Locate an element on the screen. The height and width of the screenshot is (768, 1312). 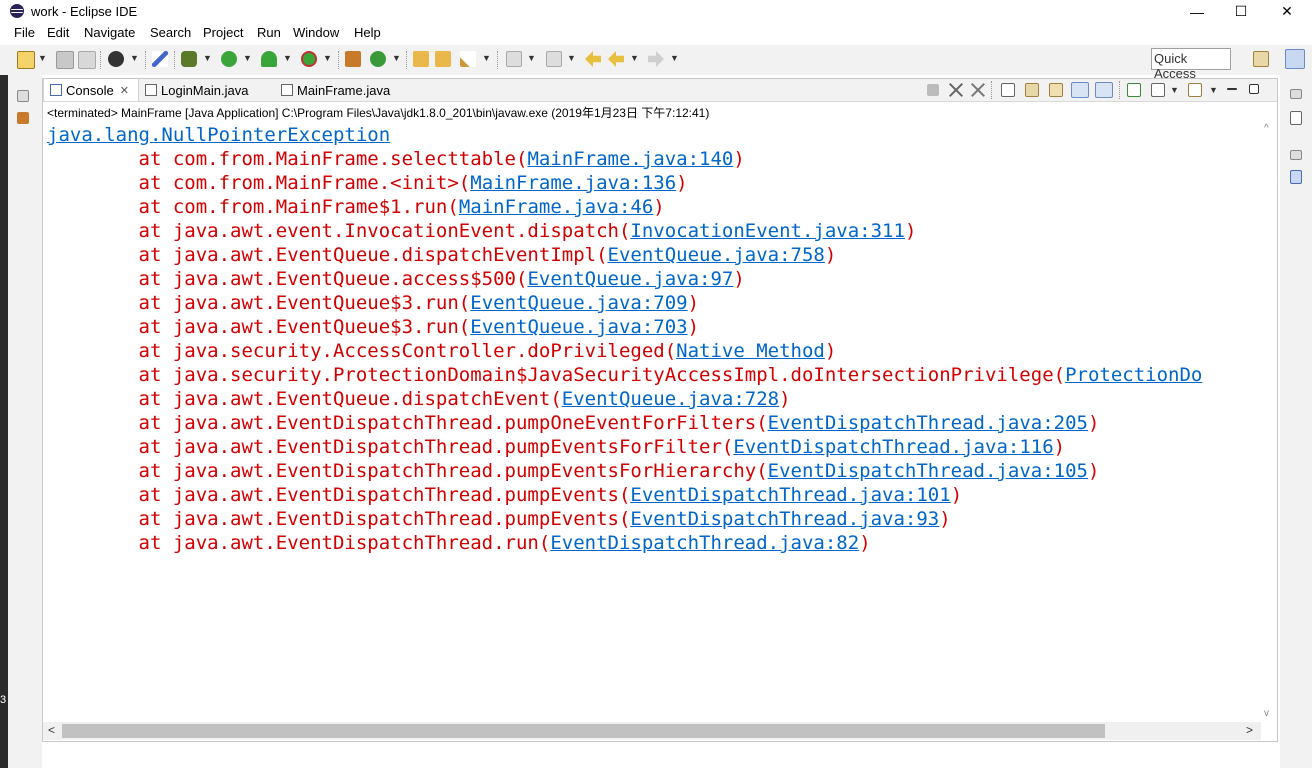
pin-console-icon is located at coordinates (1134, 90).